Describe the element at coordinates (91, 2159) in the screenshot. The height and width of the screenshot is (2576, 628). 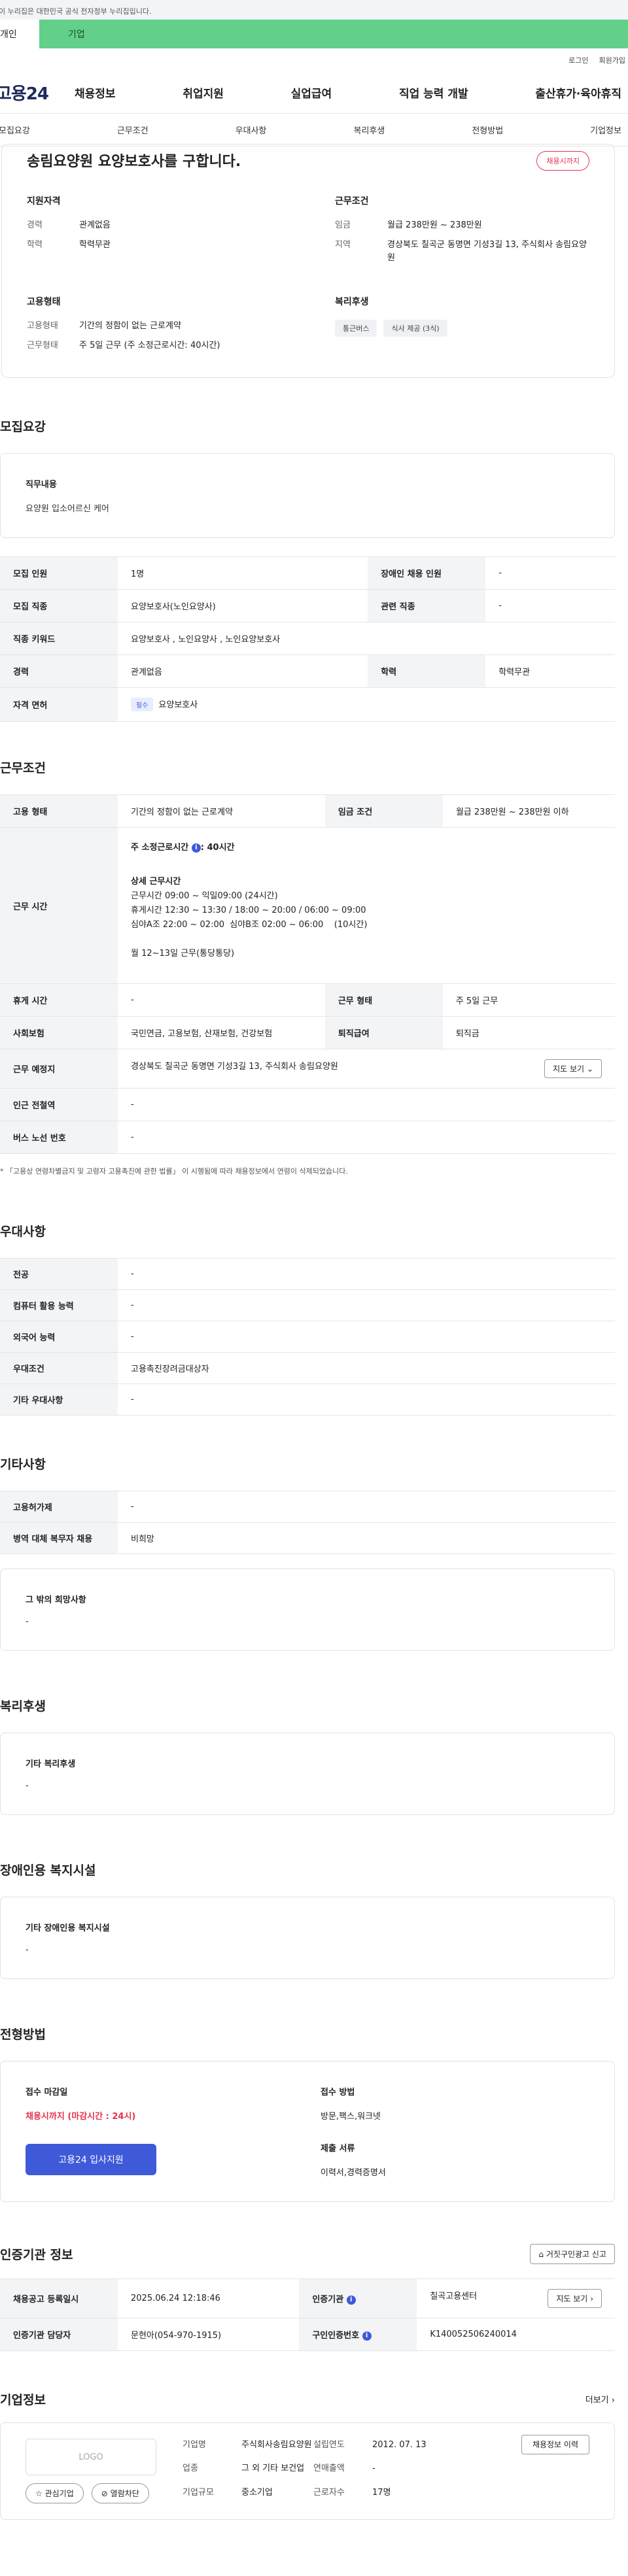
I see `apply-button: 고용24 입사지원` at that location.